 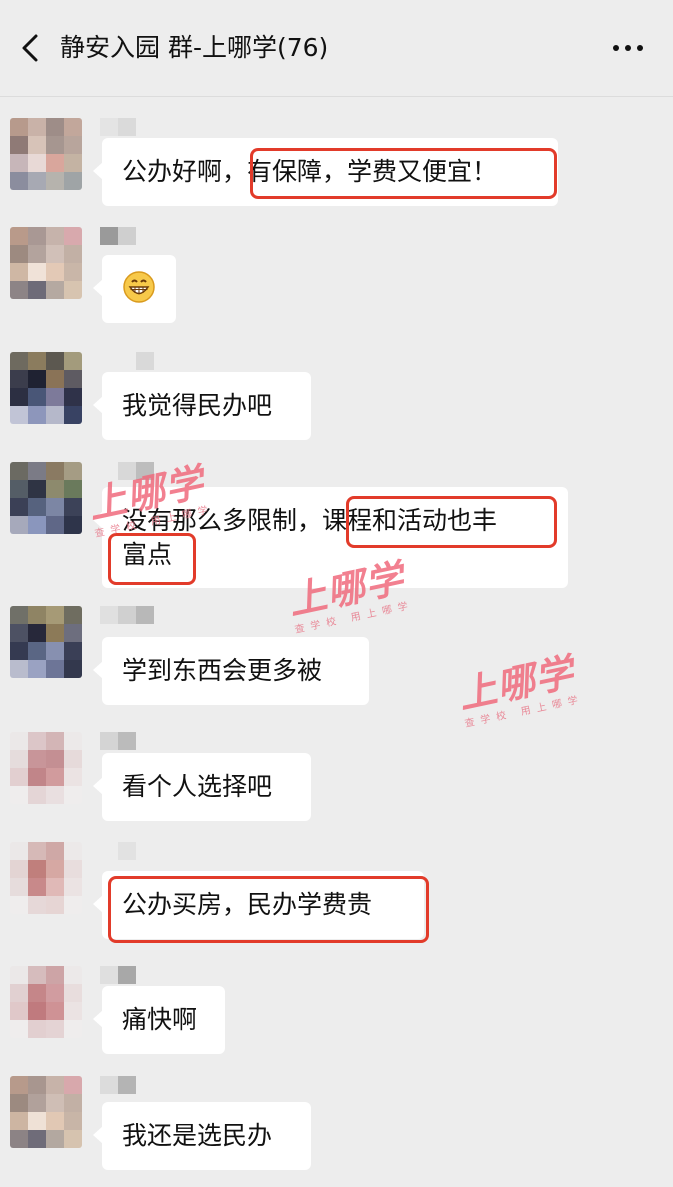 I want to click on message-bubble: 学到东西会更多被, so click(x=231, y=671).